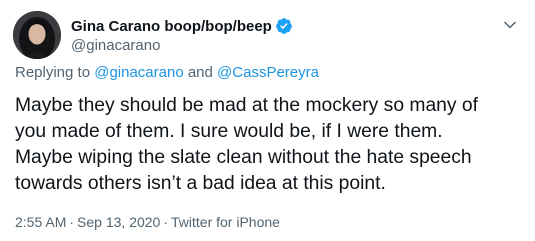 The image size is (535, 241). I want to click on tweet-source: Twitter for iPhone, so click(225, 222).